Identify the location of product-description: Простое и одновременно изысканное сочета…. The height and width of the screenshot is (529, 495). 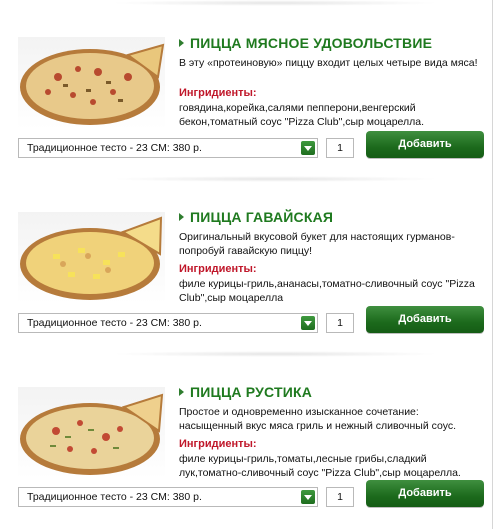
(318, 419).